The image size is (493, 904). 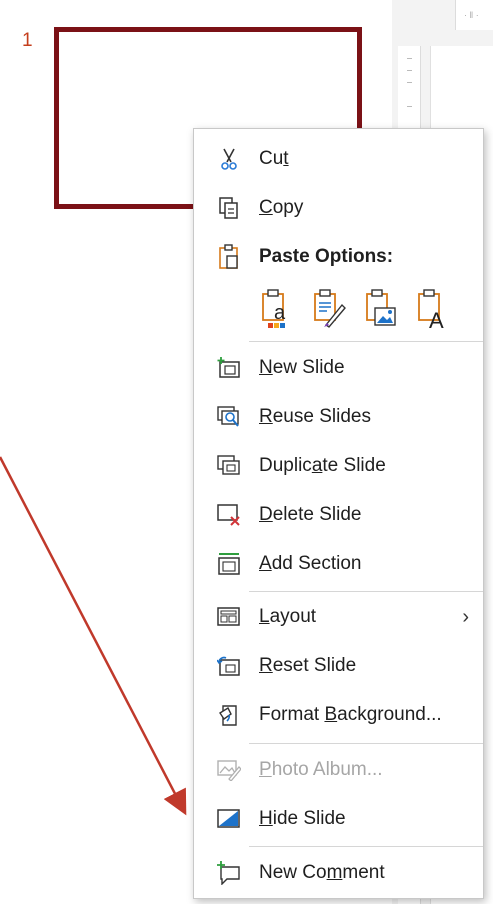 I want to click on new-slide-icon, so click(x=229, y=368).